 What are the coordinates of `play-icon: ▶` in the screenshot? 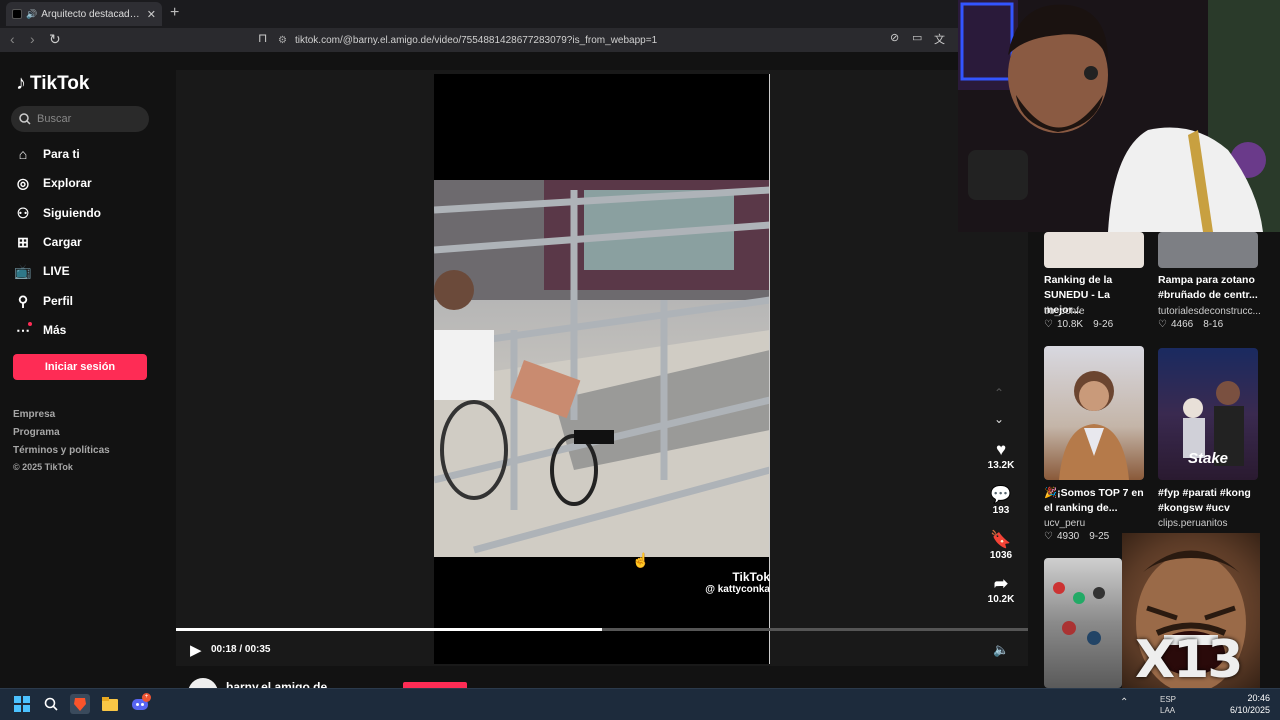 It's located at (196, 650).